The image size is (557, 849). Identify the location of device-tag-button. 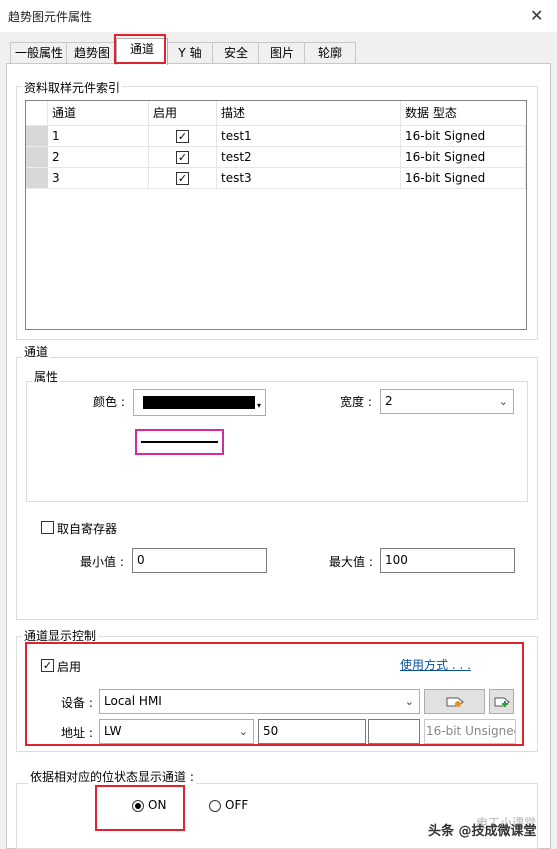
(454, 701).